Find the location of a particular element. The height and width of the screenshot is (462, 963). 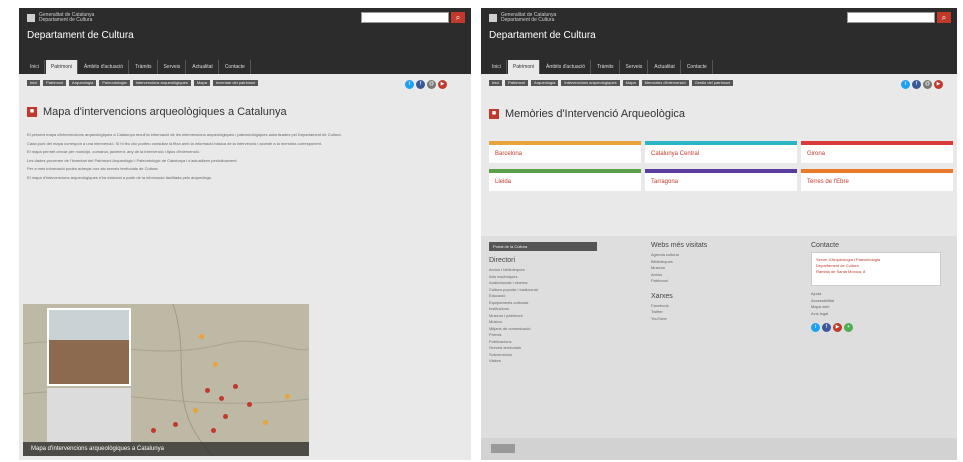

contact-line: Rambla de Santa Mònica, 8 is located at coordinates (876, 272).